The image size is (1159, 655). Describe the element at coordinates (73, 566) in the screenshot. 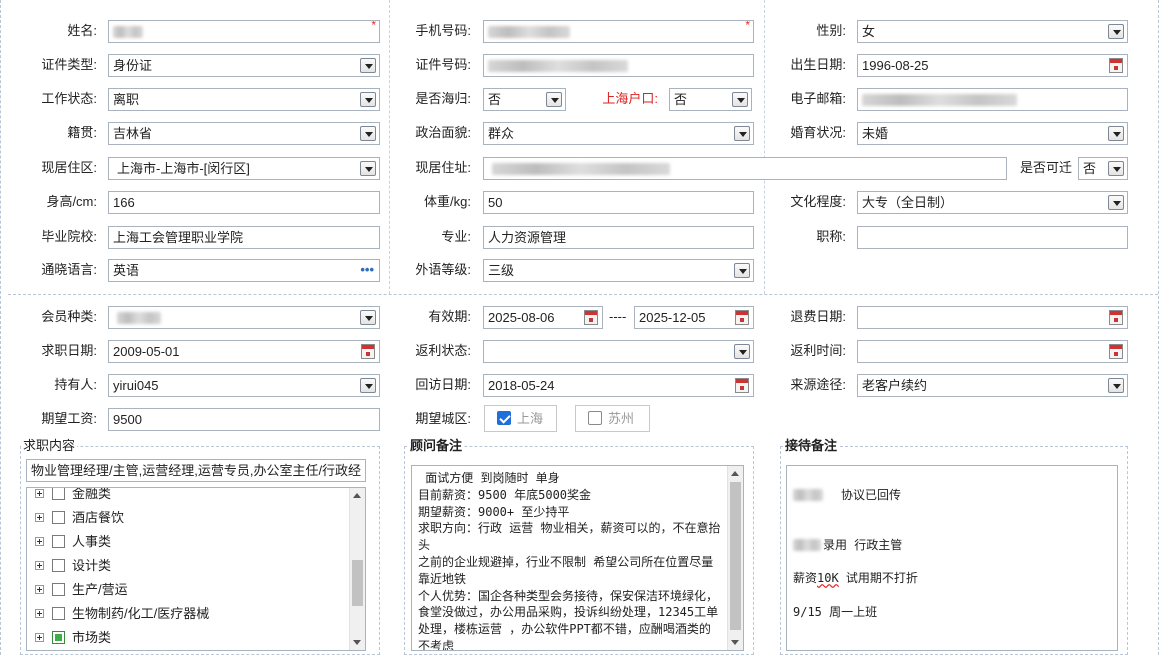

I see `tree-item: 设计类` at that location.